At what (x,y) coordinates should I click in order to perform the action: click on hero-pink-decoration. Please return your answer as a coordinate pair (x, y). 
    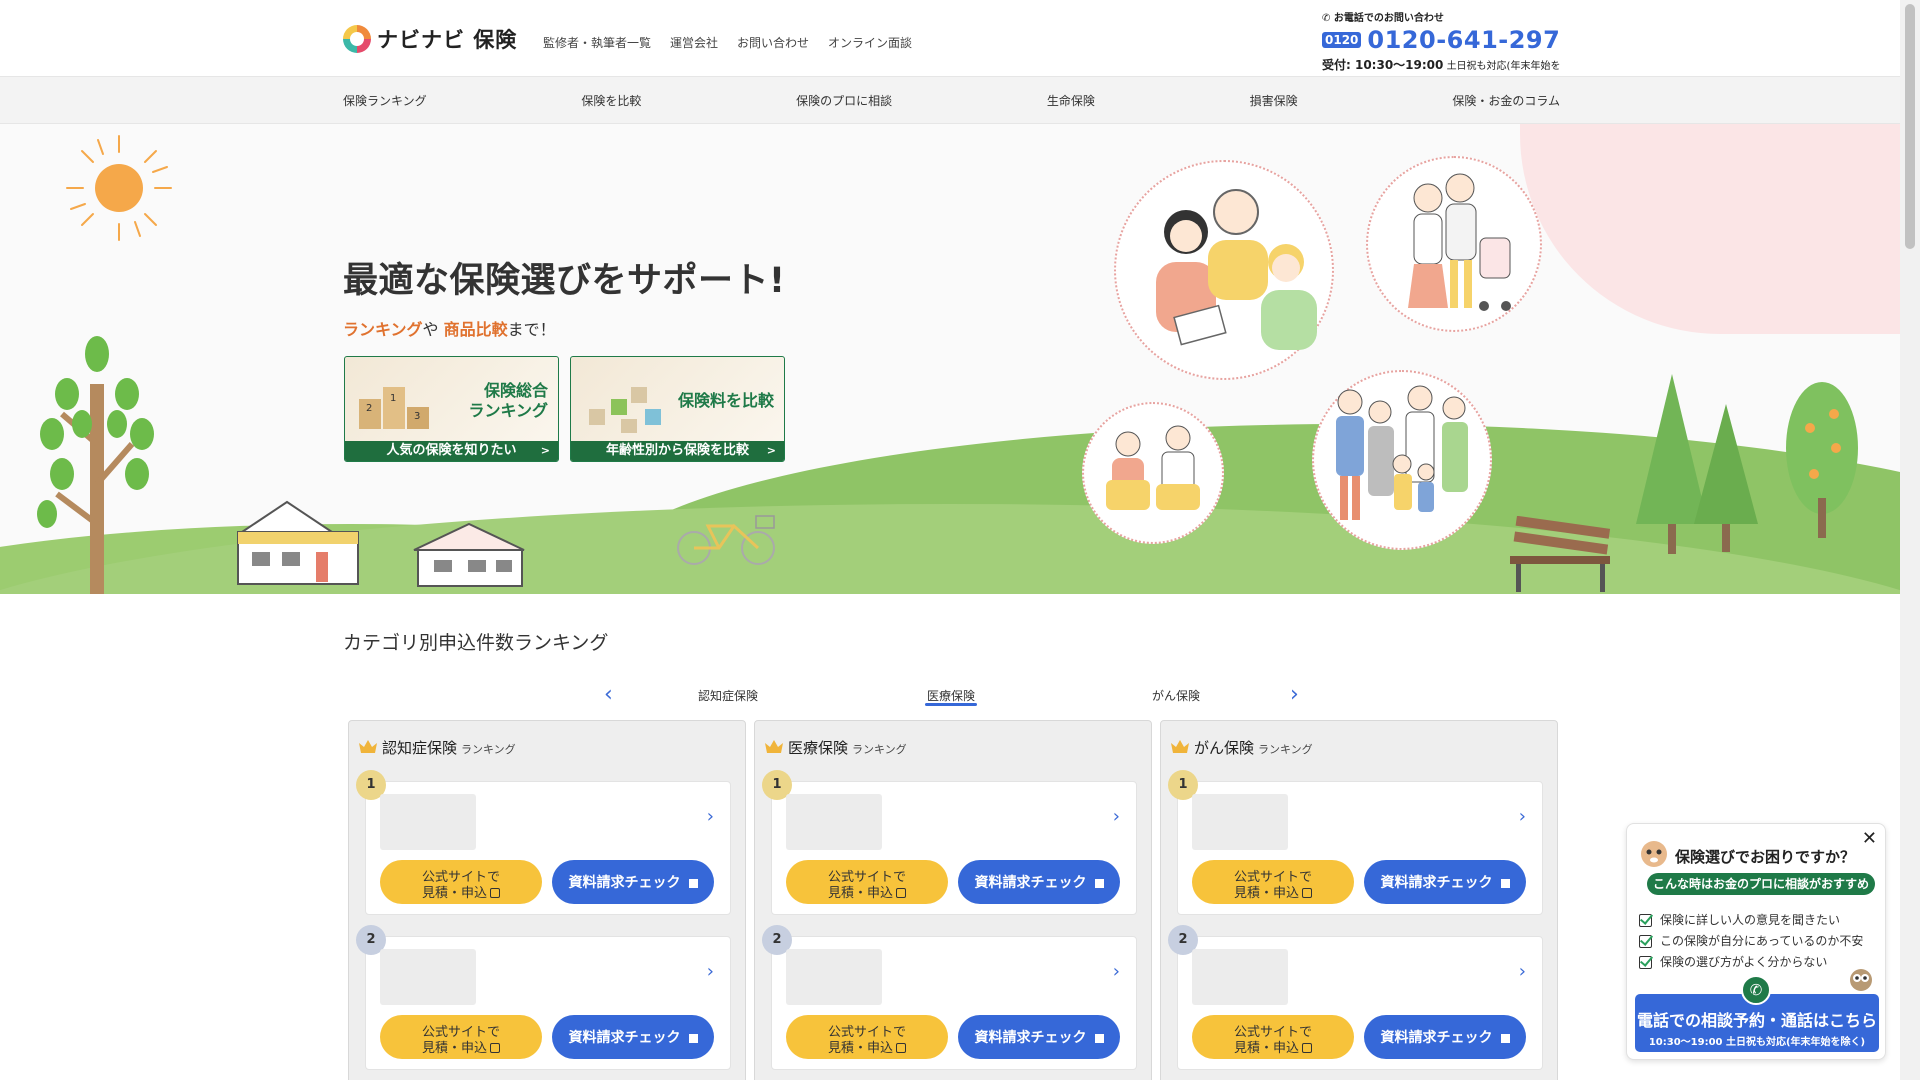
    Looking at the image, I should click on (1710, 229).